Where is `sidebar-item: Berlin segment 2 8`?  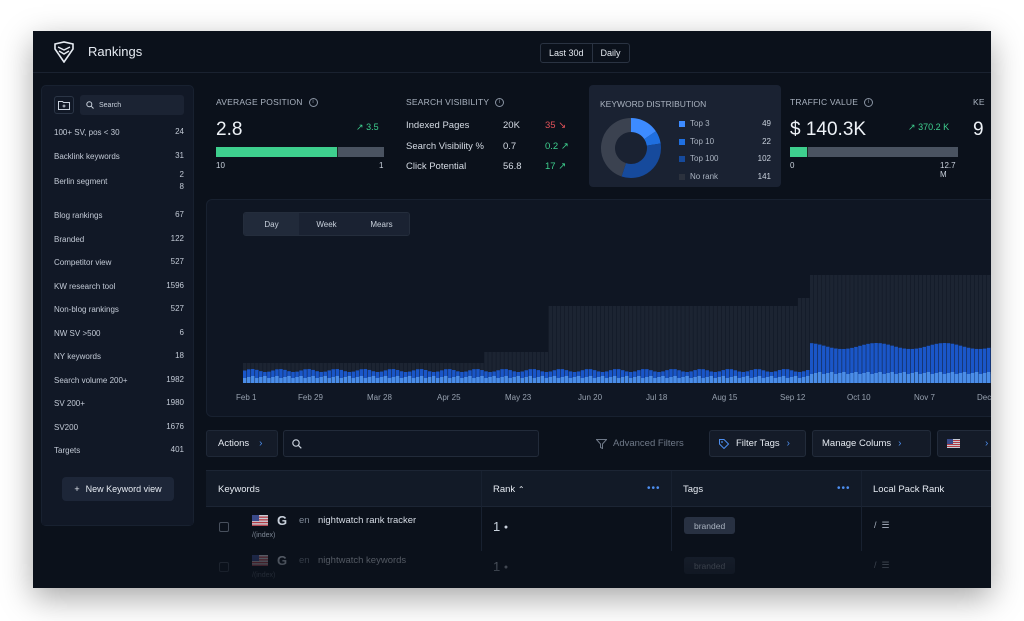 sidebar-item: Berlin segment 2 8 is located at coordinates (119, 181).